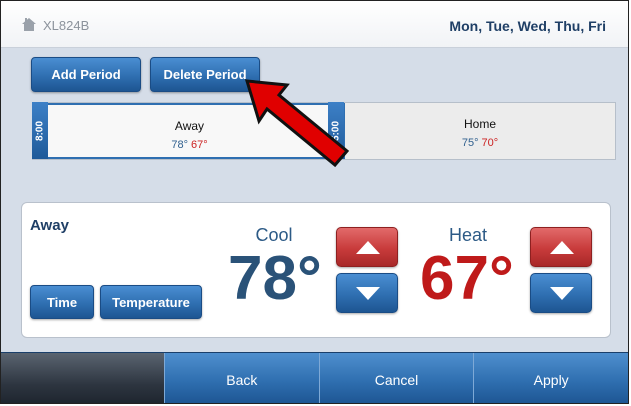 The image size is (631, 406). I want to click on heat-increase-button, so click(561, 247).